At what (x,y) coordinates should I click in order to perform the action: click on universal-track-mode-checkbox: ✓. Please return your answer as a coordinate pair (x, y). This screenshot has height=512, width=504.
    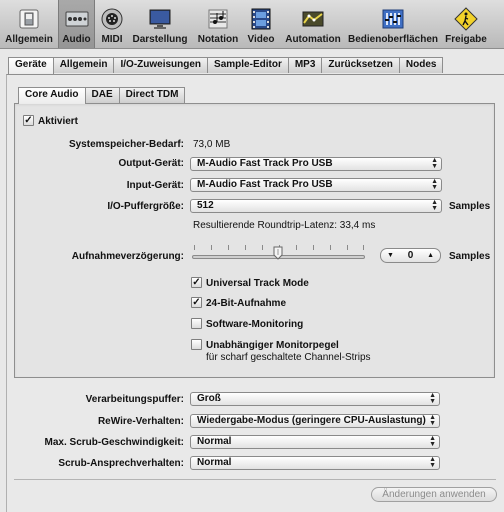
    Looking at the image, I should click on (196, 282).